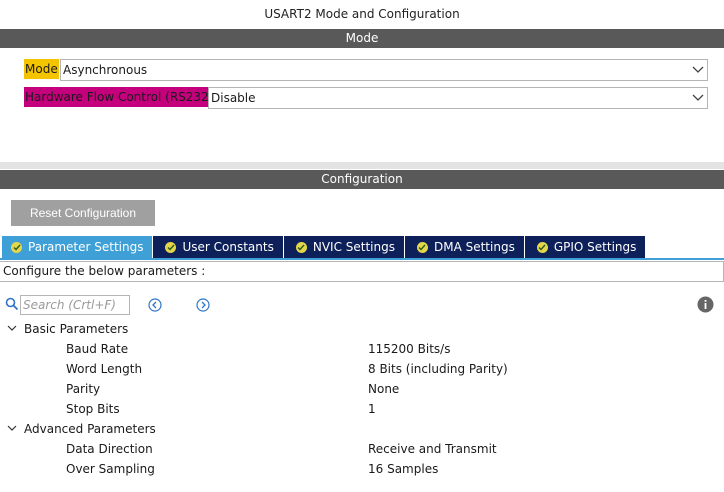 The image size is (724, 492). I want to click on parameter-value: 1, so click(372, 409).